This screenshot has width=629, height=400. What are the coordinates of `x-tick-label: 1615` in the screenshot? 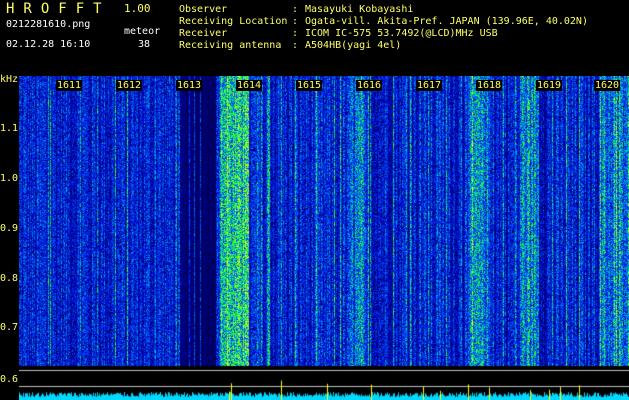 It's located at (309, 85).